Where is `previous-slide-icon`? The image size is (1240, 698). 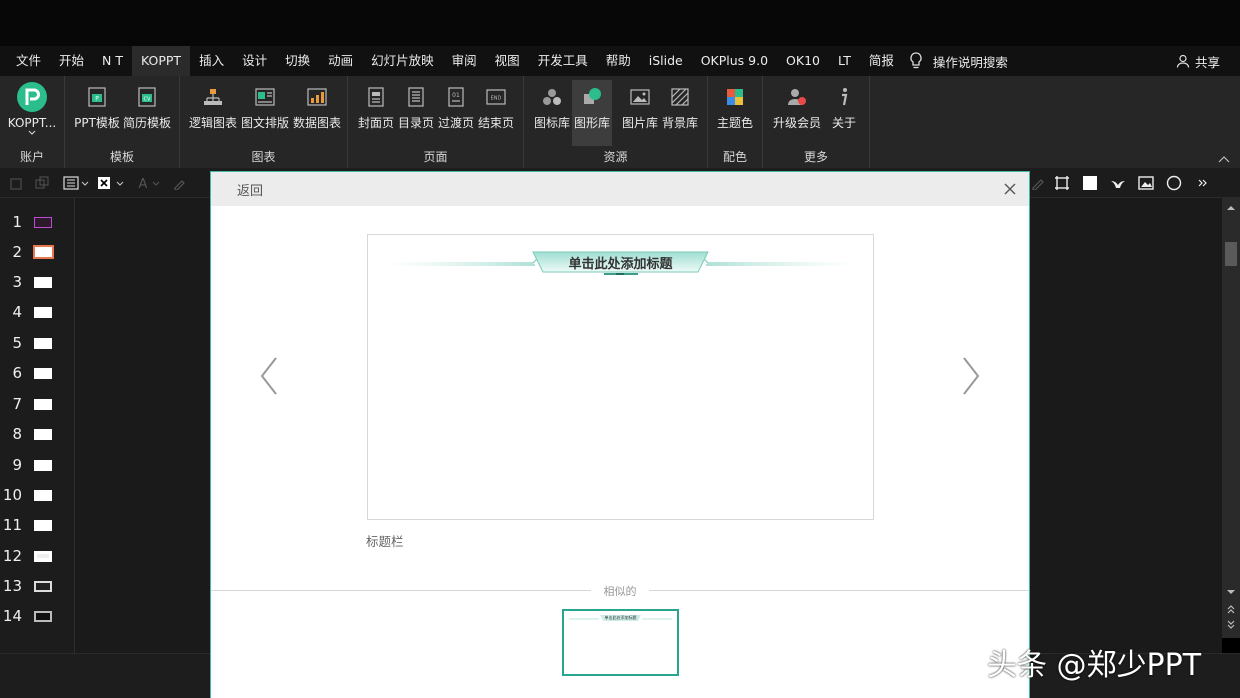
previous-slide-icon is located at coordinates (1231, 609).